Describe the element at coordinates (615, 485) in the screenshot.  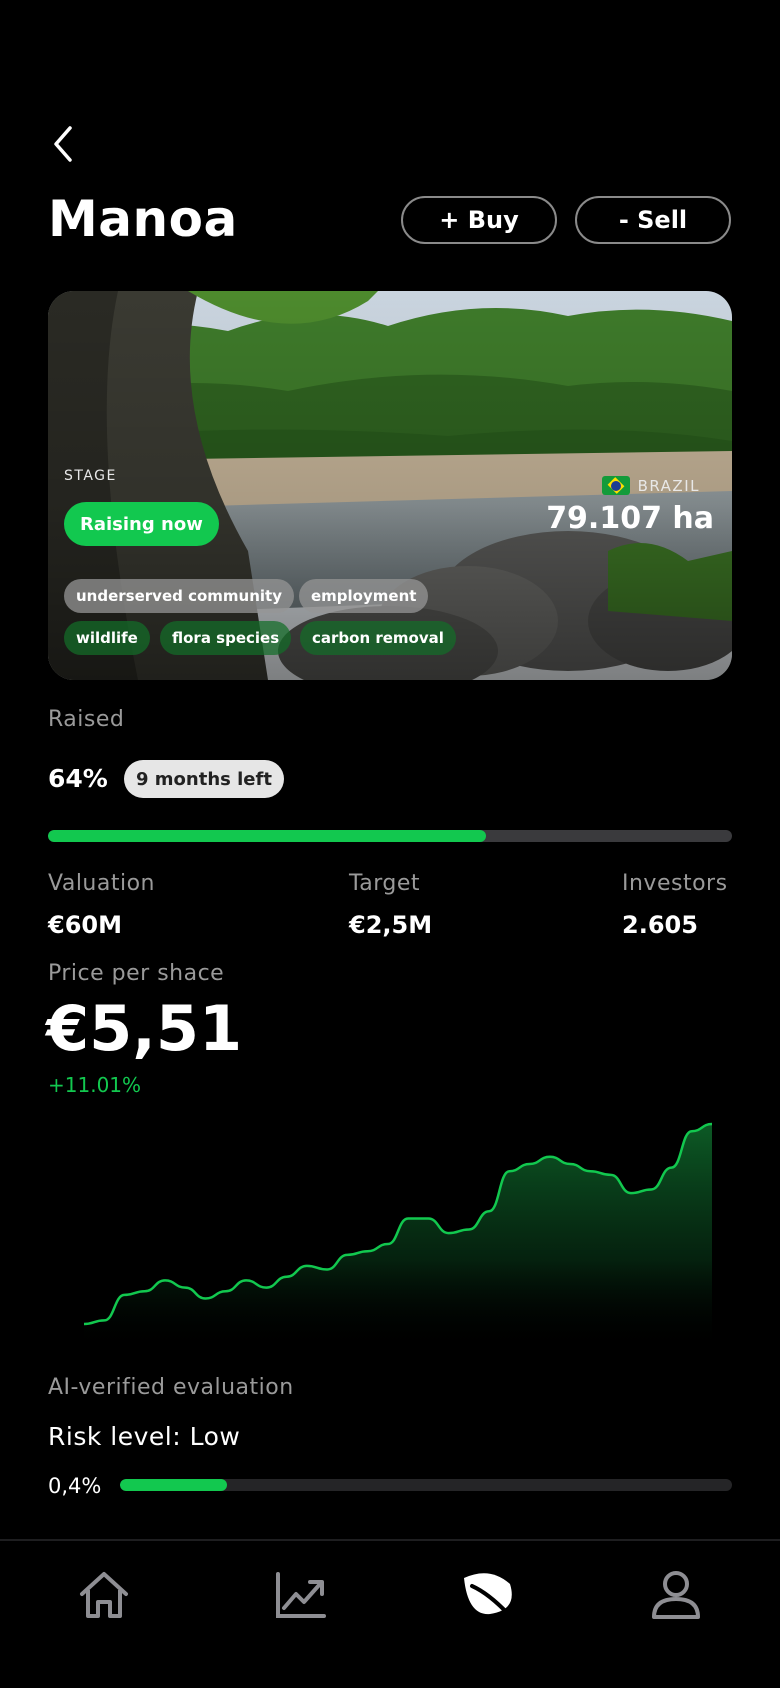
I see `brazil-flag-icon` at that location.